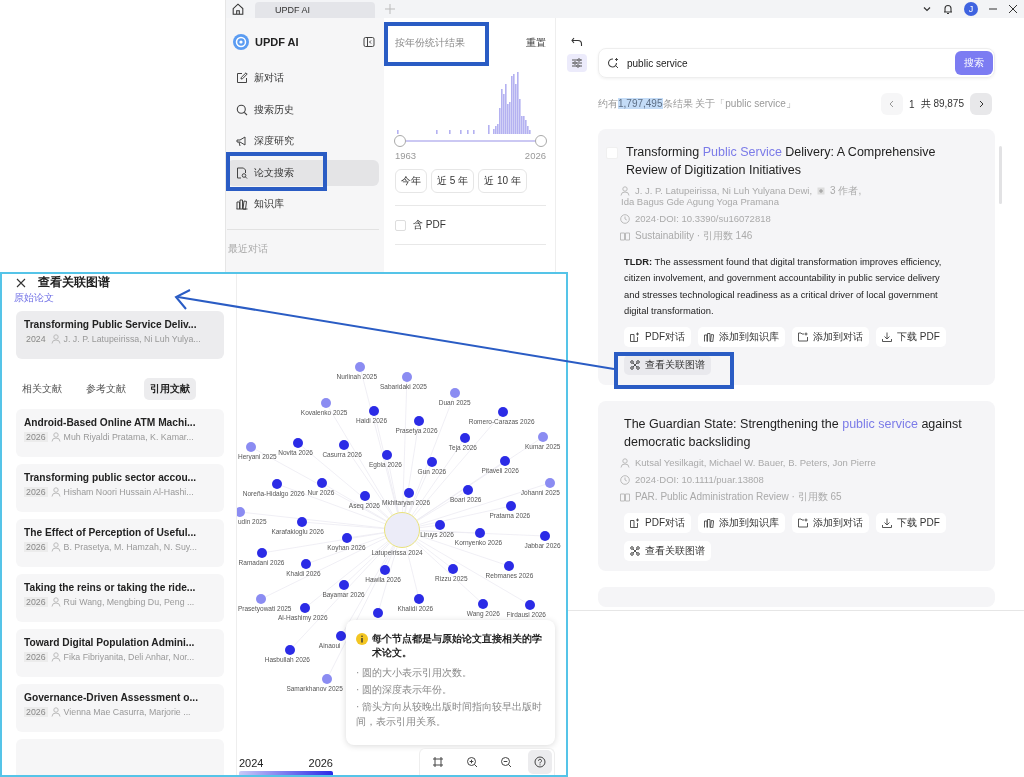 This screenshot has height=777, width=1024. What do you see at coordinates (238, 9) in the screenshot?
I see `home-icon` at bounding box center [238, 9].